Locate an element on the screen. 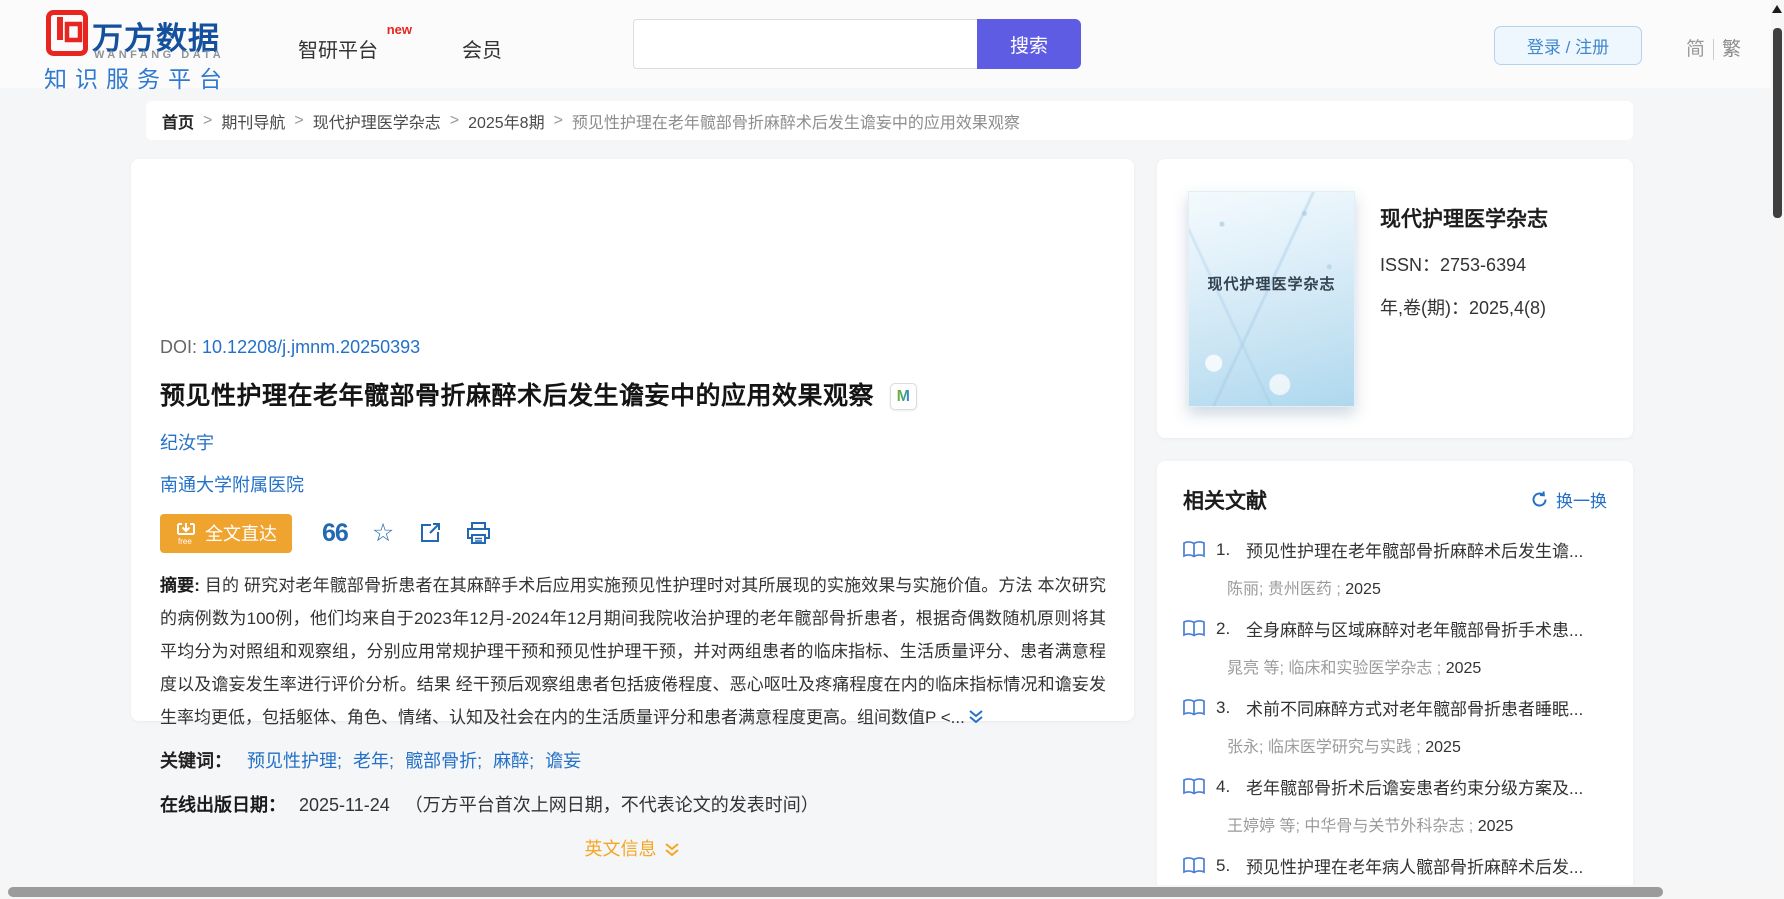  issn-value: 2753-6394 is located at coordinates (1483, 265).